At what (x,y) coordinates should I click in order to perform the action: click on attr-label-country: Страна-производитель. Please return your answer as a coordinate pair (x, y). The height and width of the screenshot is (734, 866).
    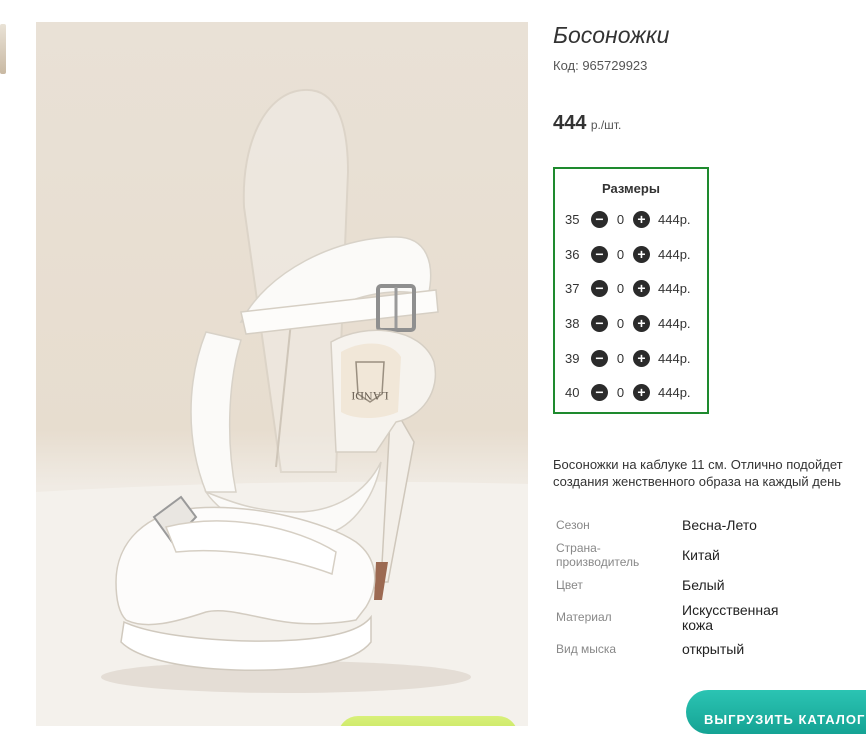
    Looking at the image, I should click on (598, 555).